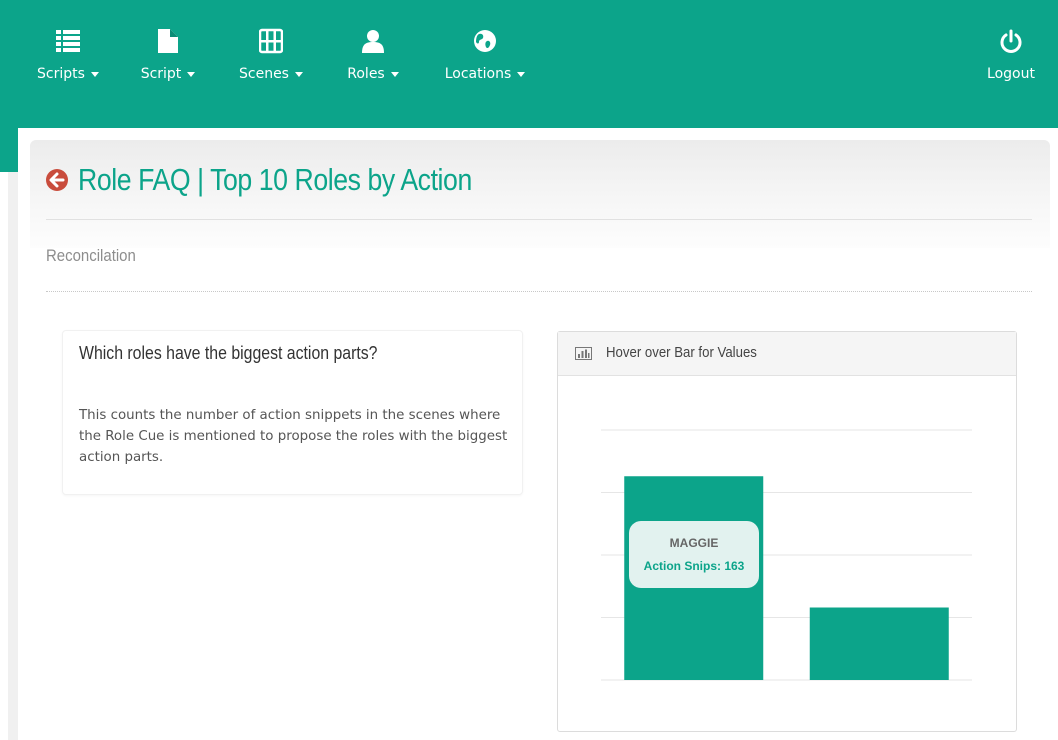 This screenshot has width=1058, height=740. What do you see at coordinates (68, 41) in the screenshot?
I see `list-icon` at bounding box center [68, 41].